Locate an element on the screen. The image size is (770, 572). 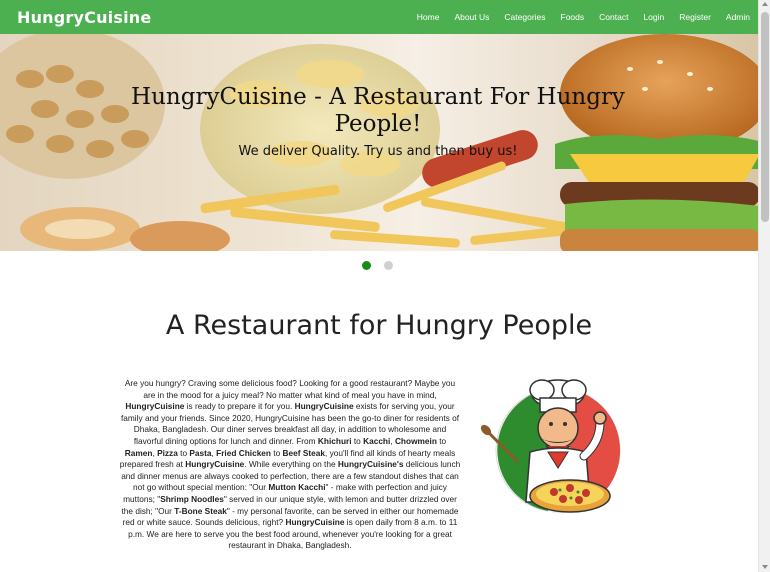
about-bold-term: Mutton Kacchi is located at coordinates (297, 487).